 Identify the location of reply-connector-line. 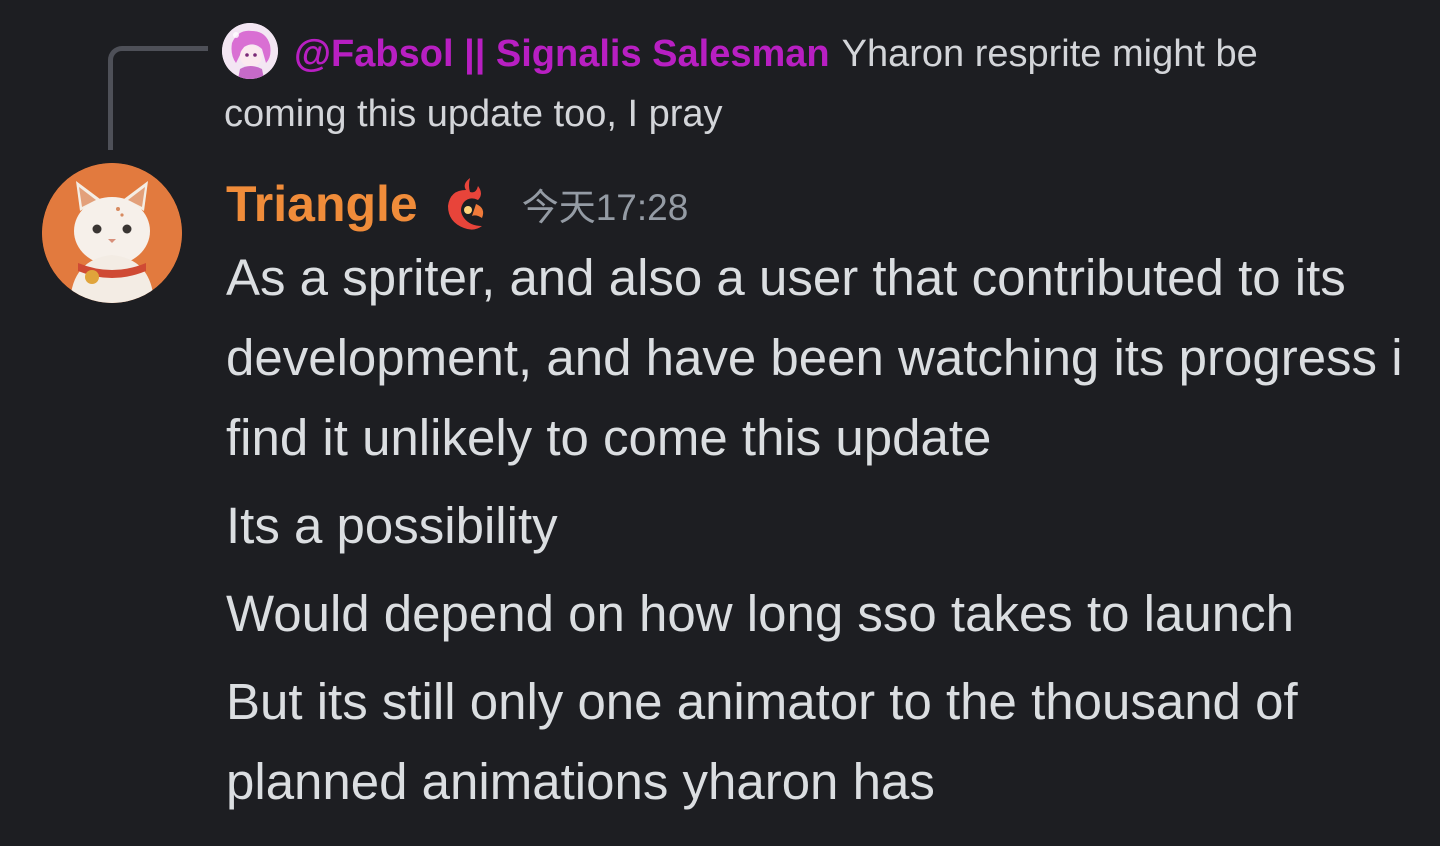
(158, 98).